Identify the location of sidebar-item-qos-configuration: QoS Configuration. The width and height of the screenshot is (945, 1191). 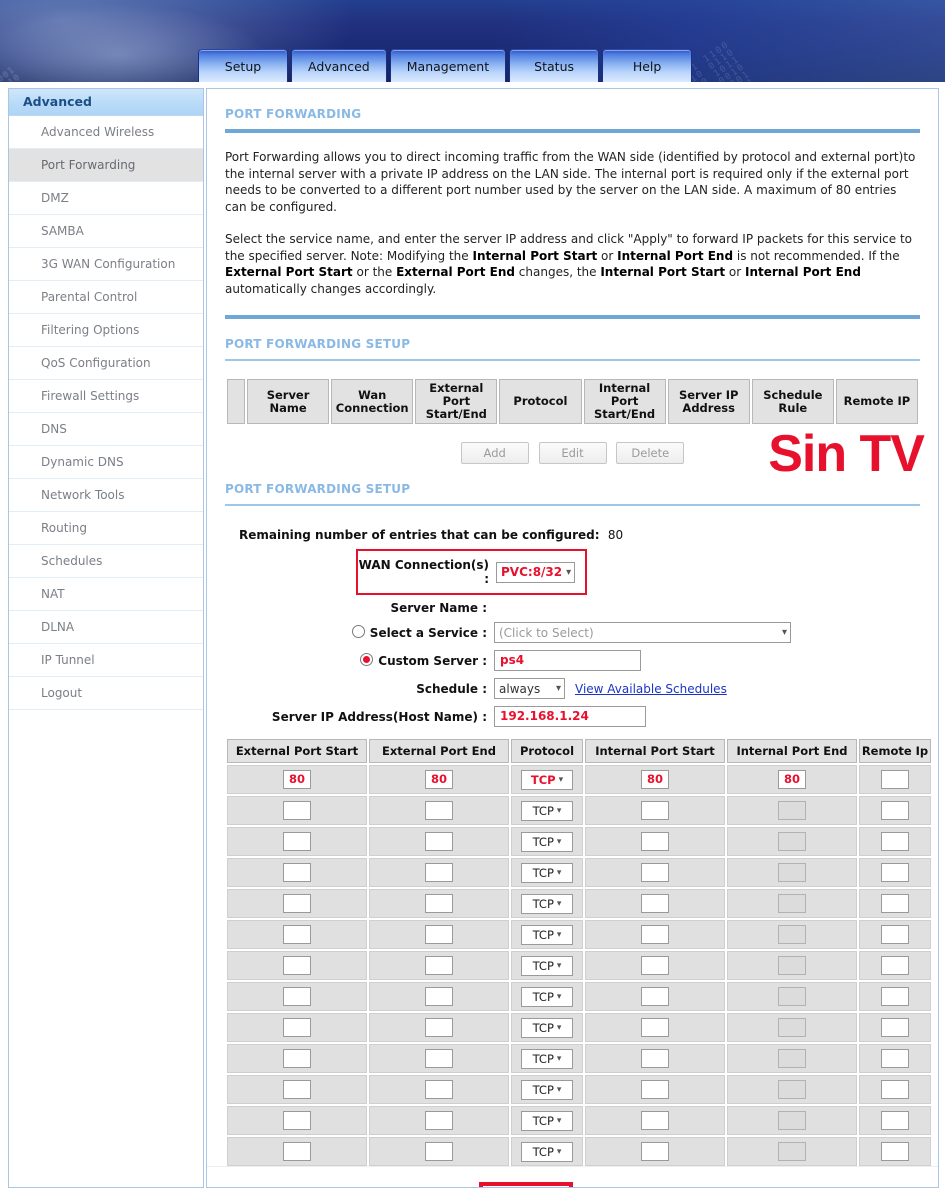
(106, 363).